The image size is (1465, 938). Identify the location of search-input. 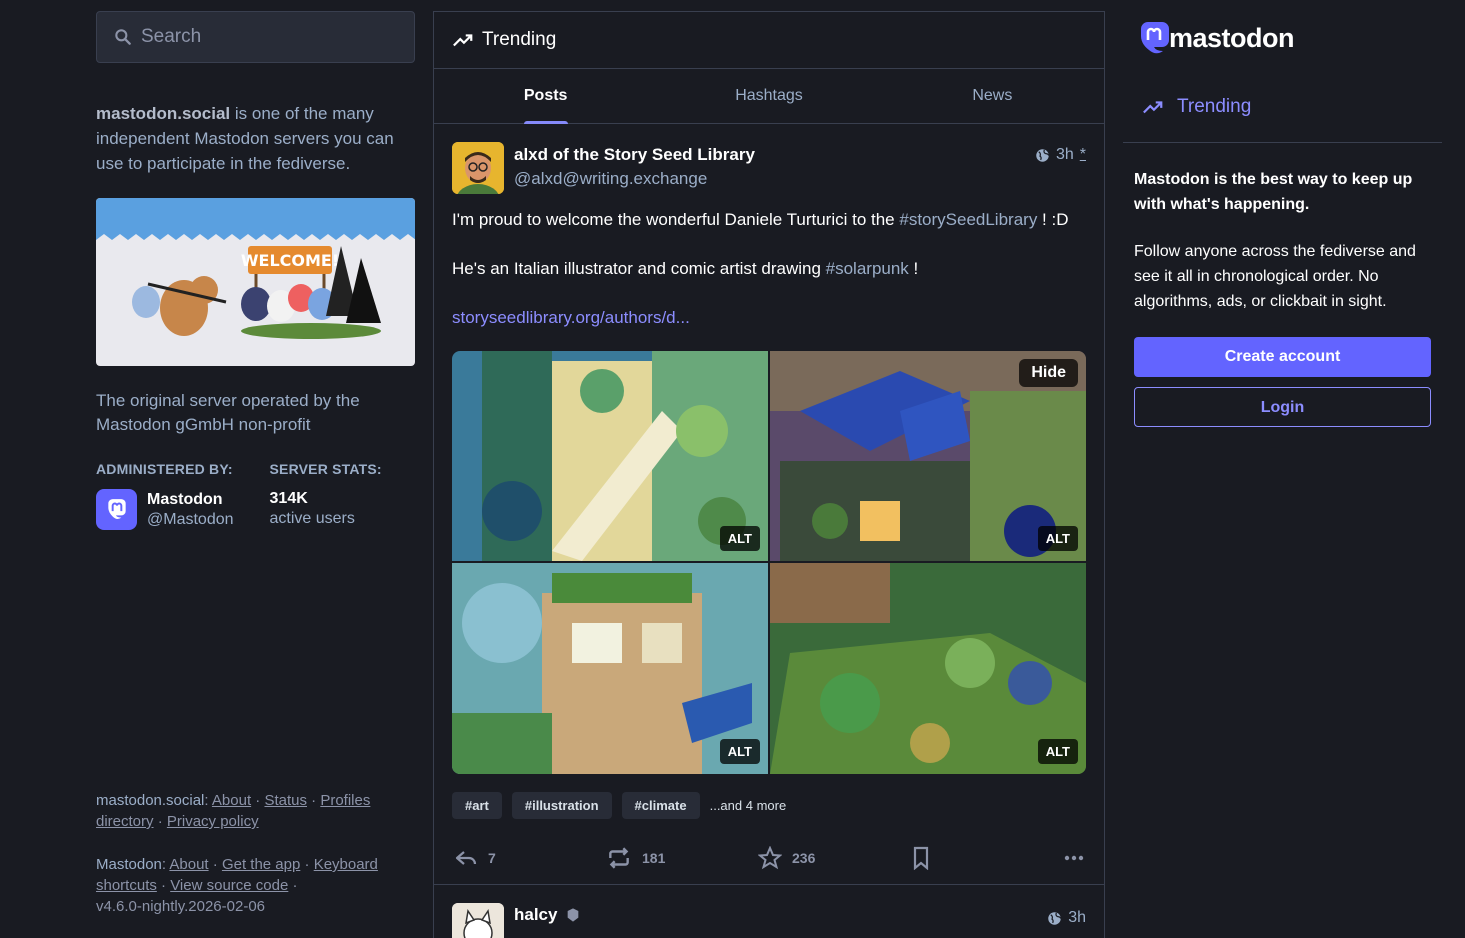
(261, 37).